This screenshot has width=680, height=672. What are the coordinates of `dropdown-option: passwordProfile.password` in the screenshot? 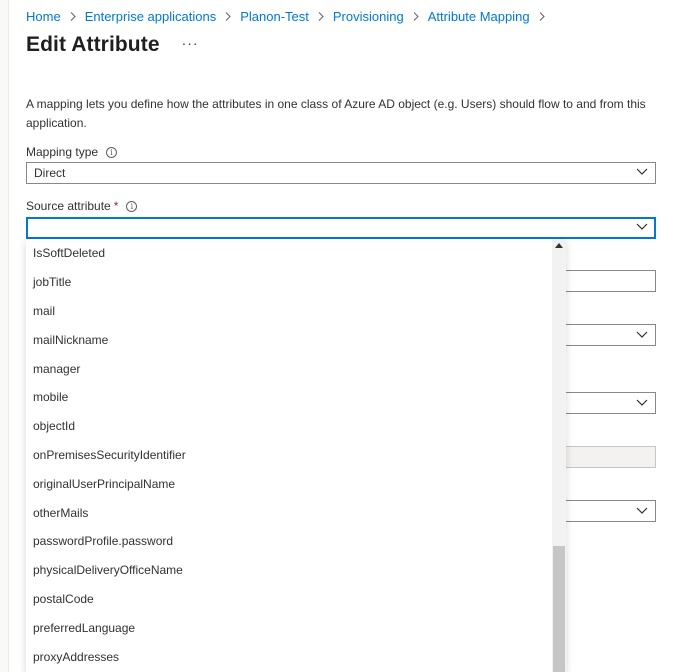 It's located at (296, 541).